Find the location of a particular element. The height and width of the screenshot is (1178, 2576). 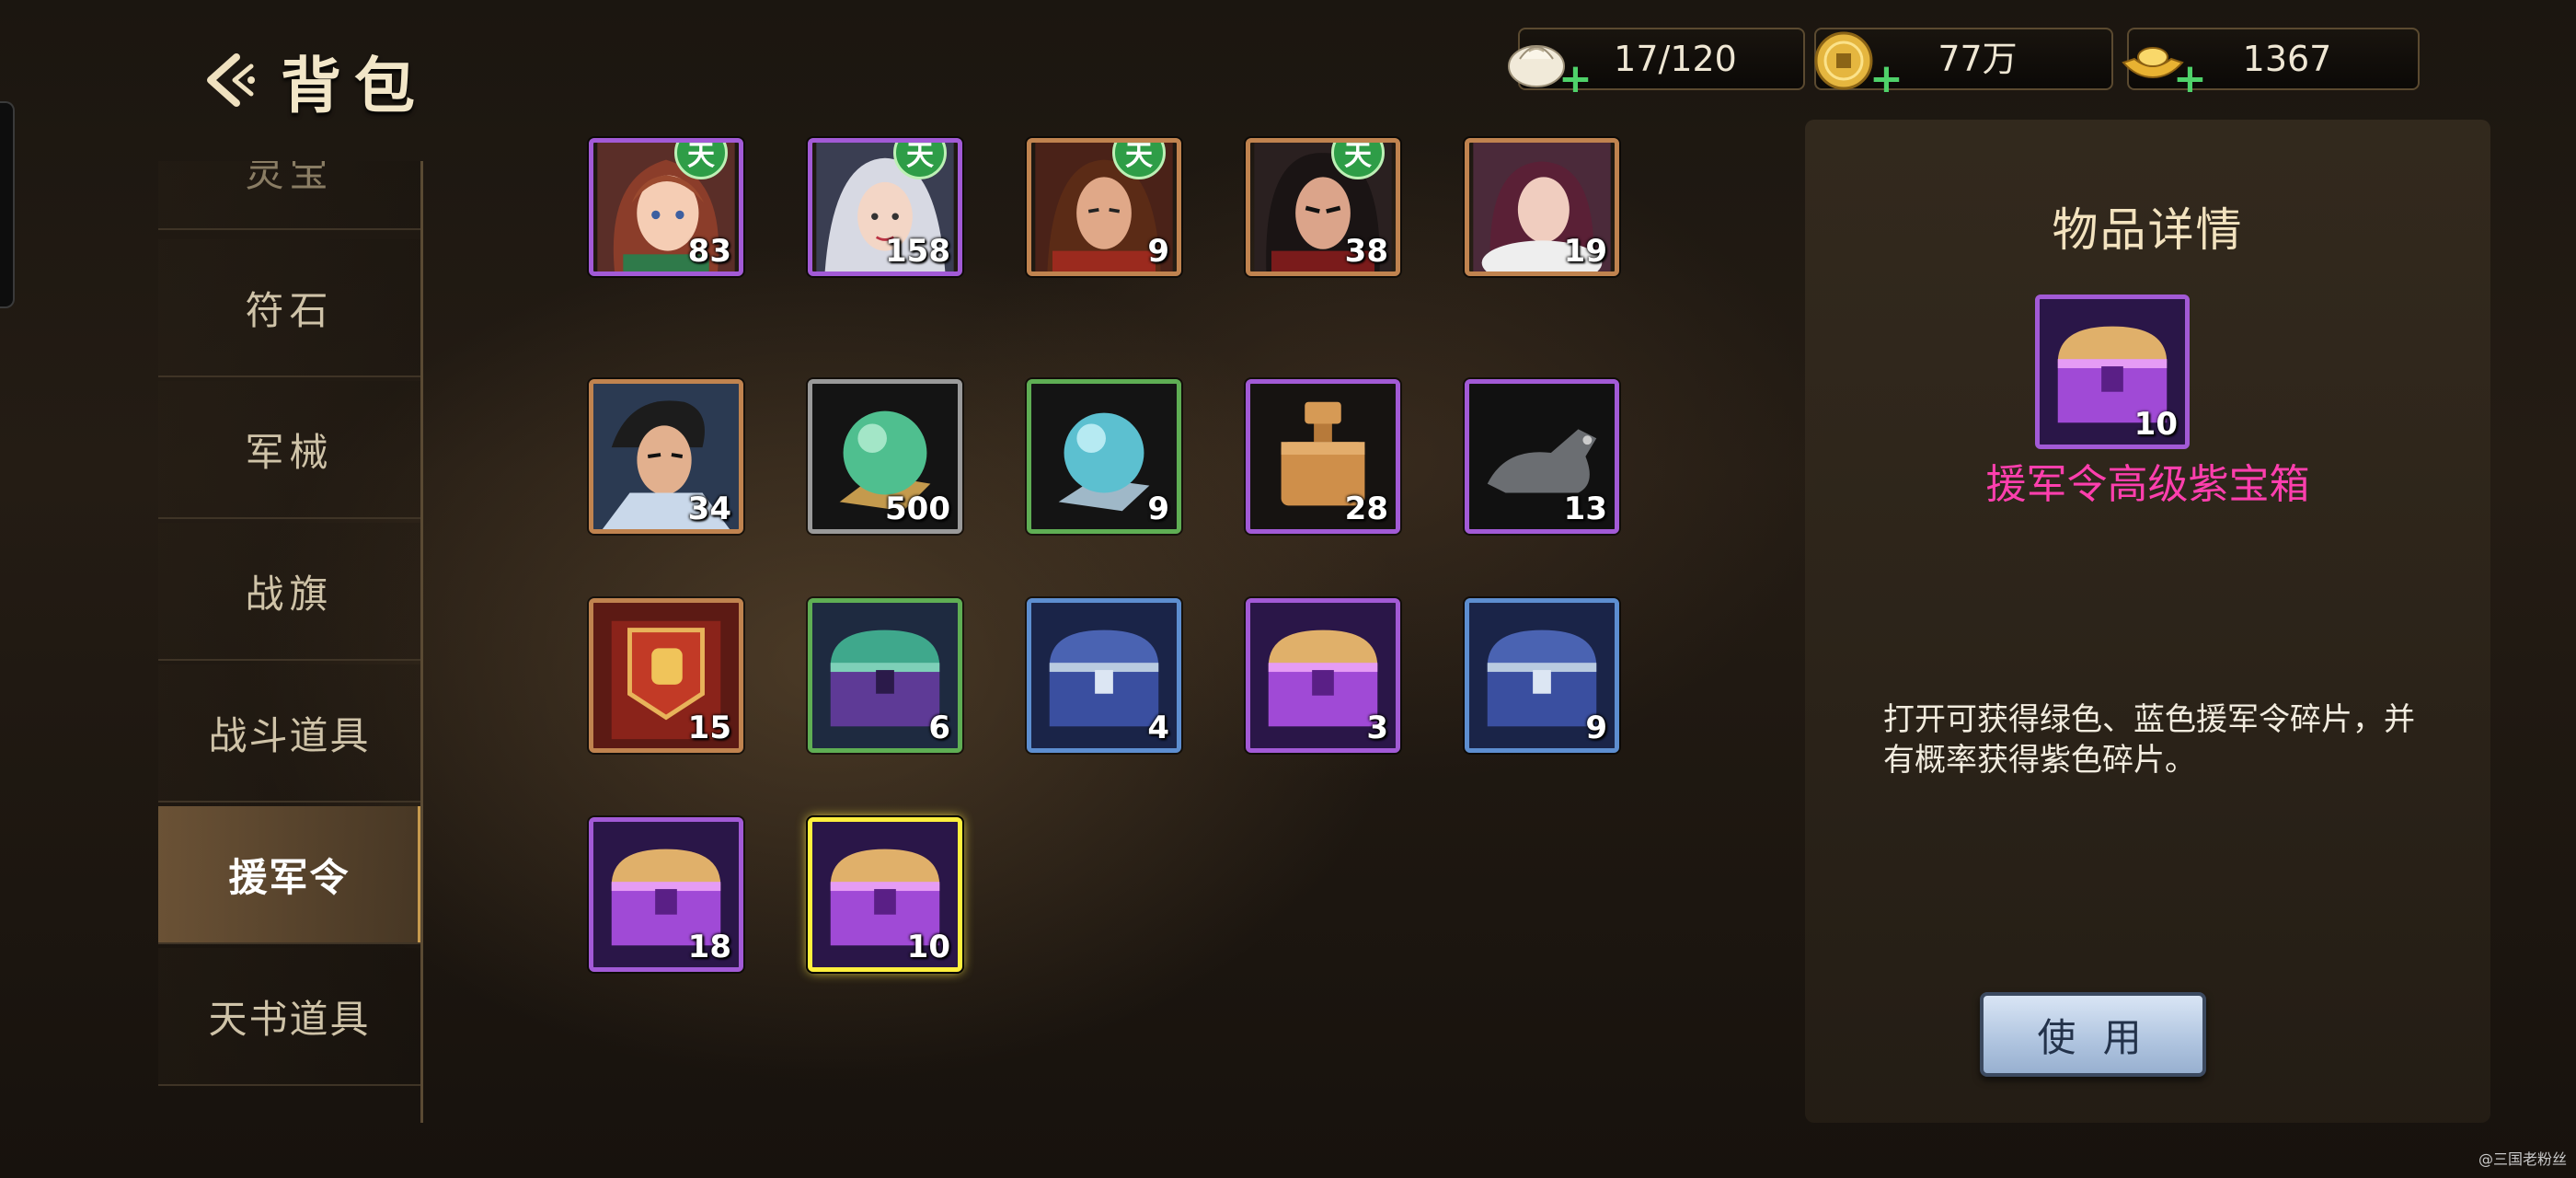

inventory-slot: 天 9 is located at coordinates (1104, 207).